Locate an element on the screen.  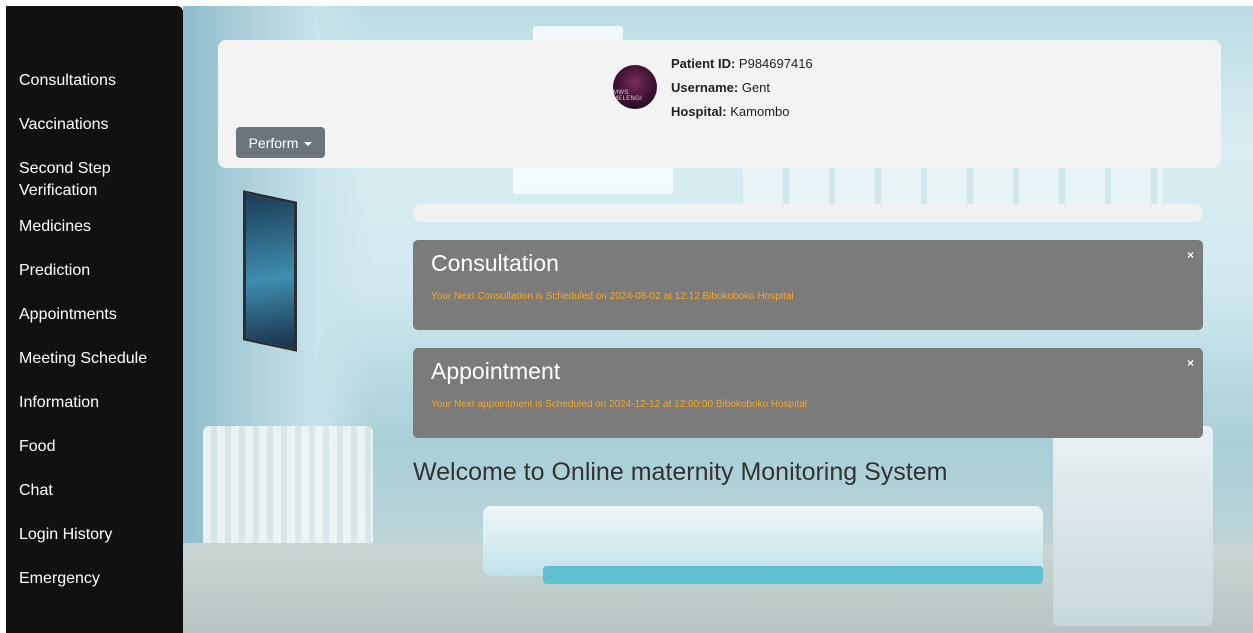
alert-title: Consultation is located at coordinates (495, 263).